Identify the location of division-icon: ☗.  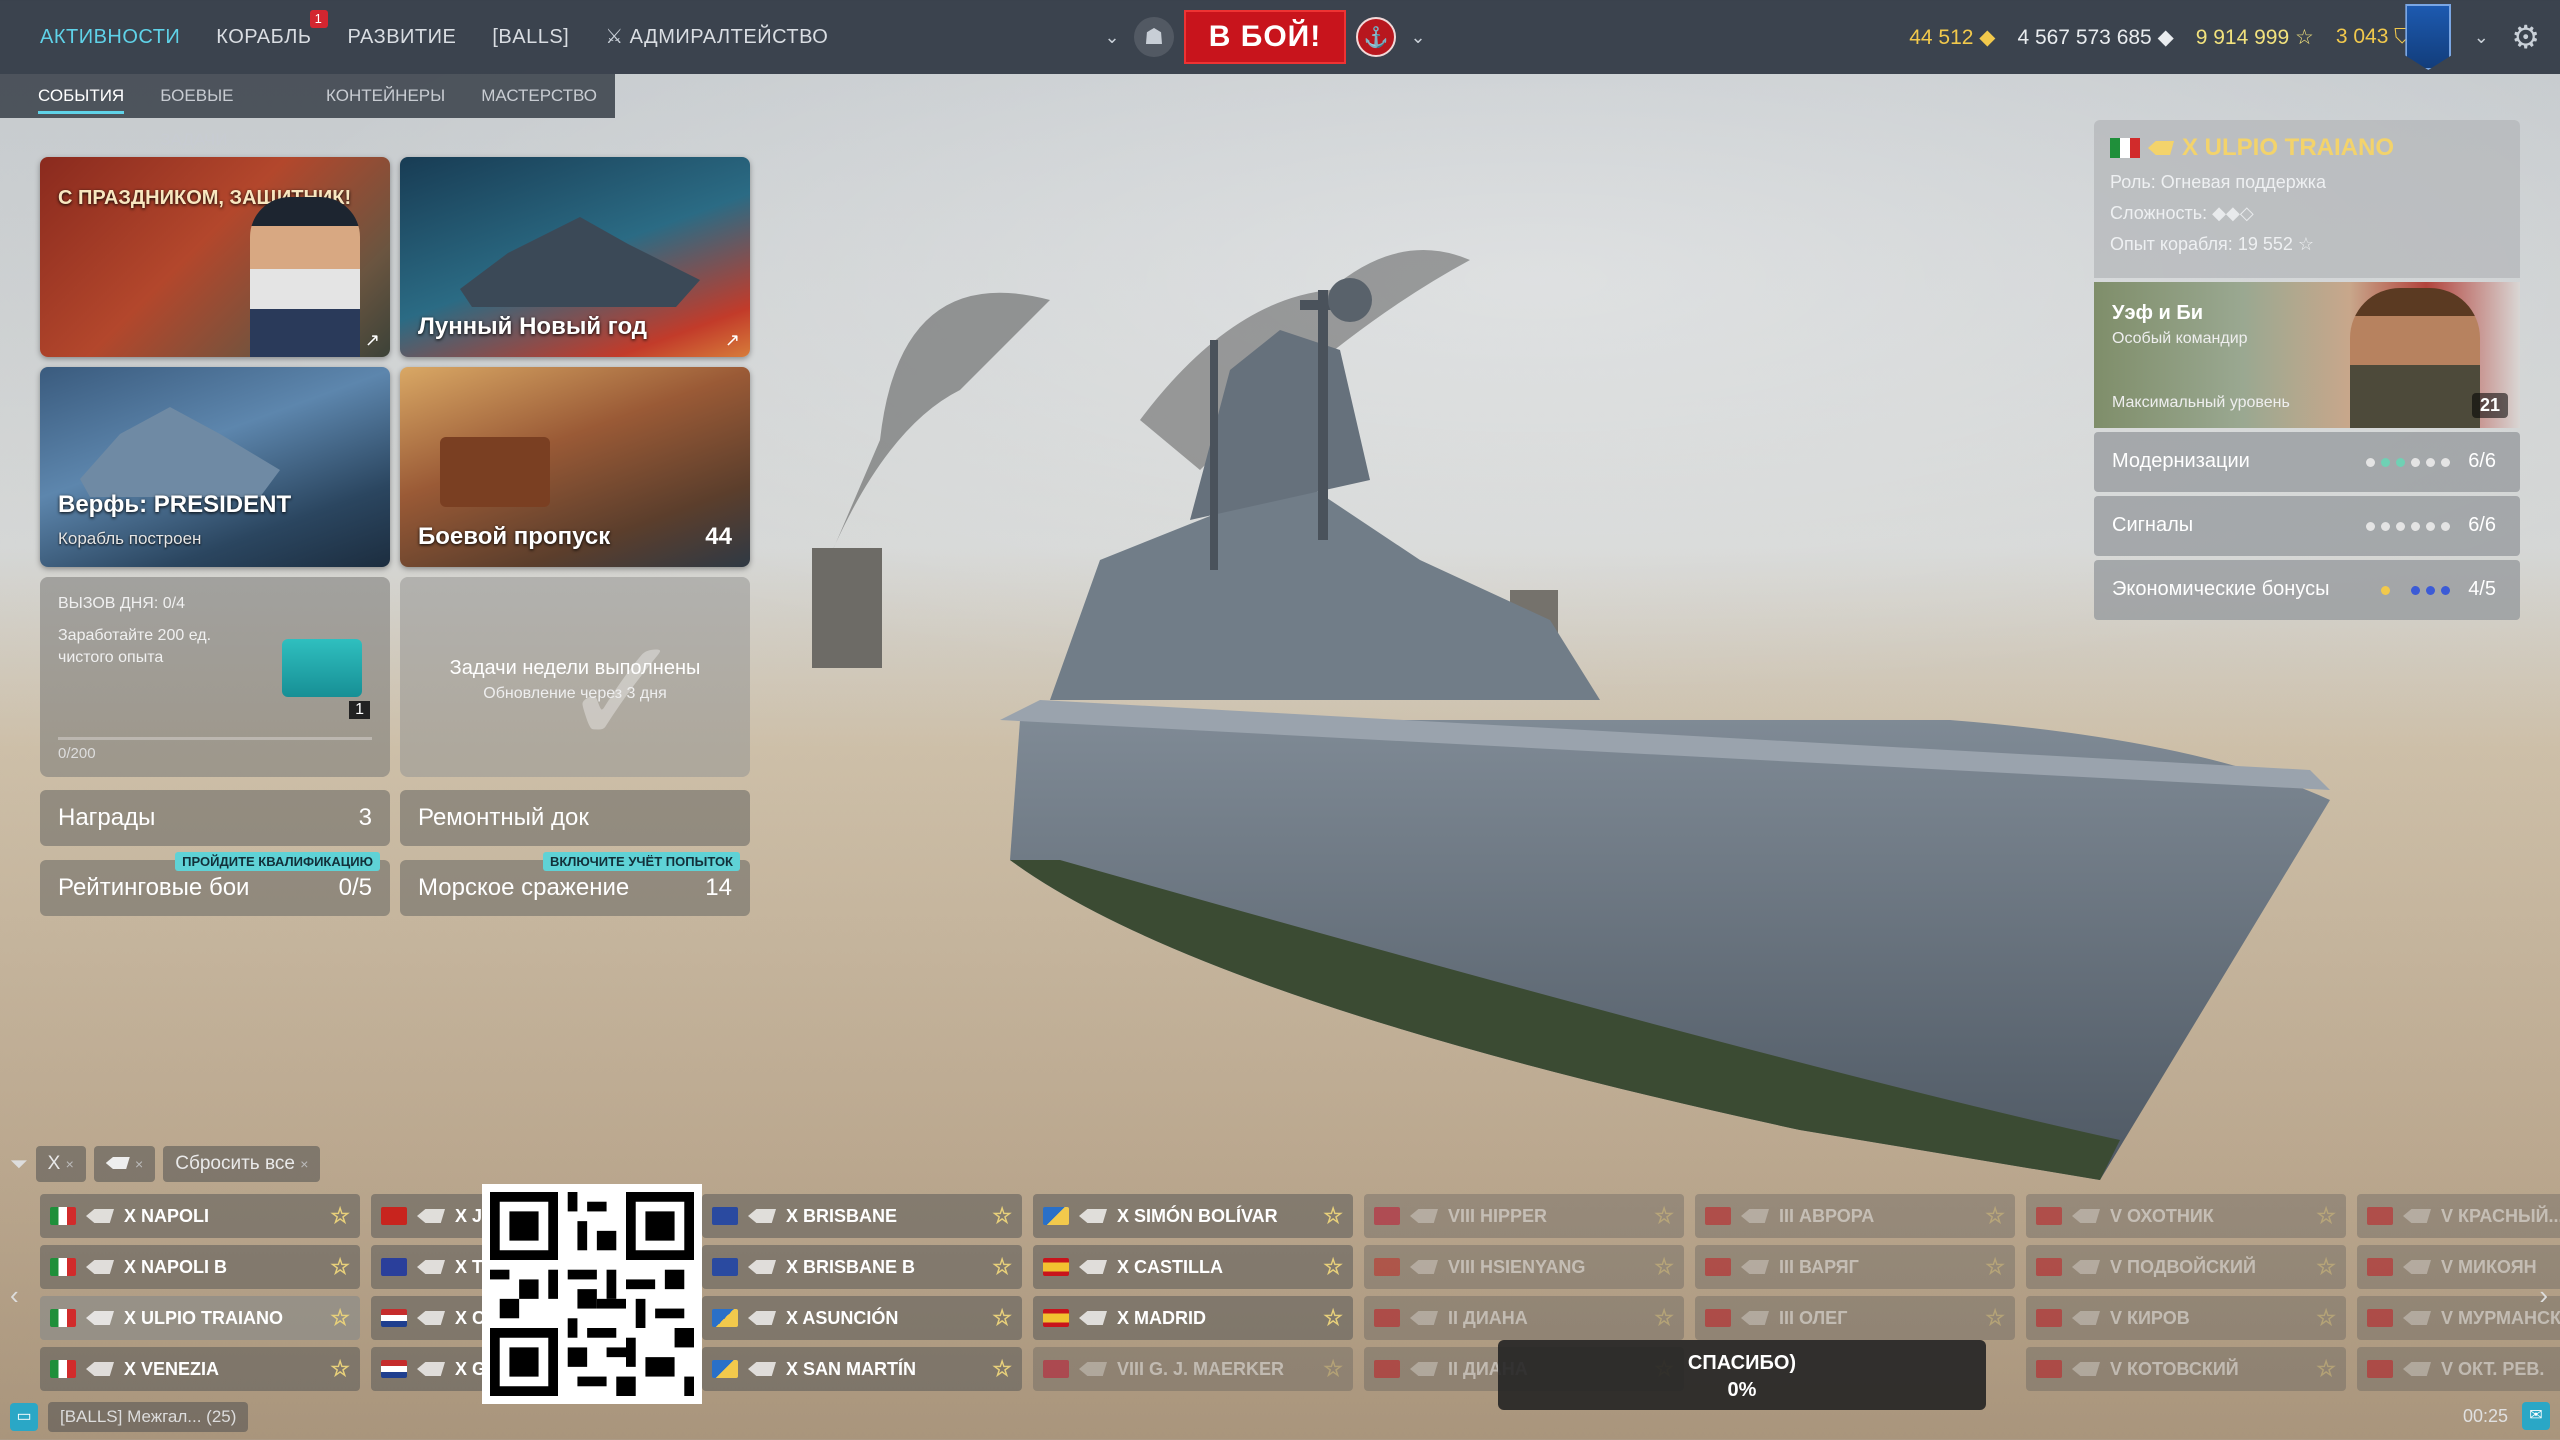
(1154, 37).